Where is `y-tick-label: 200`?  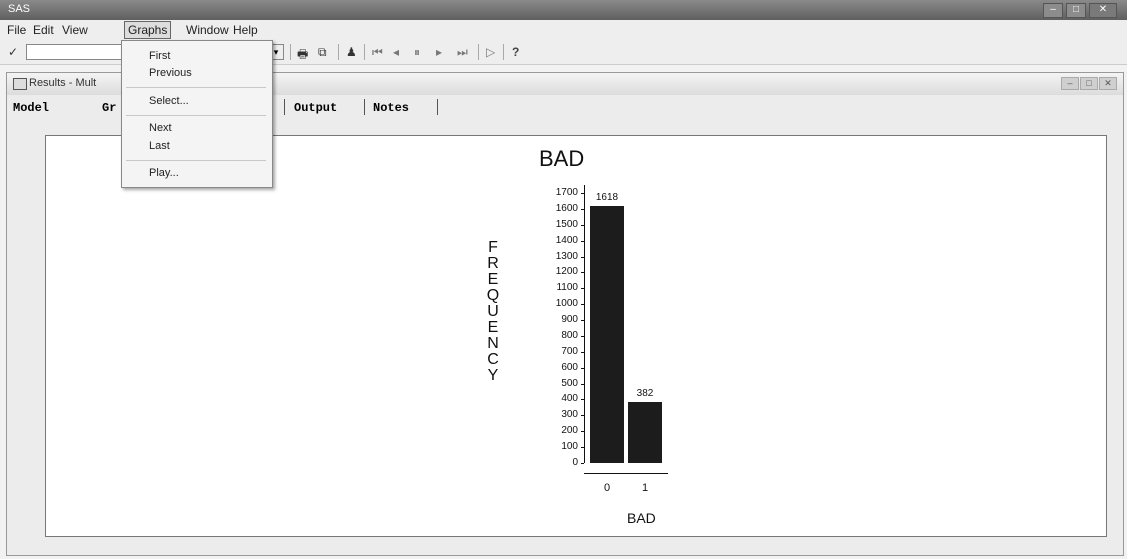
y-tick-label: 200 is located at coordinates (569, 431).